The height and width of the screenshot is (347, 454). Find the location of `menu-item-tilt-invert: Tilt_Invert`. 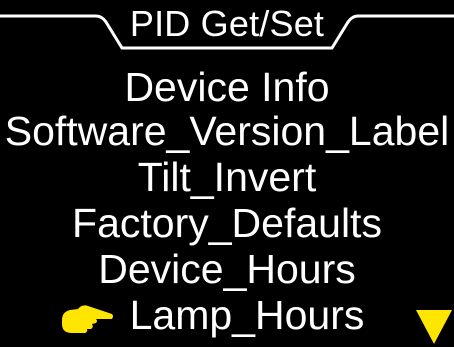

menu-item-tilt-invert: Tilt_Invert is located at coordinates (227, 177).